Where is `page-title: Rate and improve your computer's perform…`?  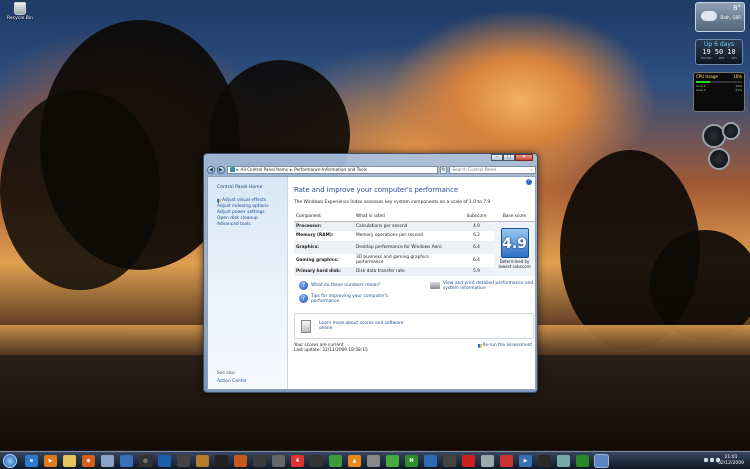
page-title: Rate and improve your computer's perform… is located at coordinates (376, 190).